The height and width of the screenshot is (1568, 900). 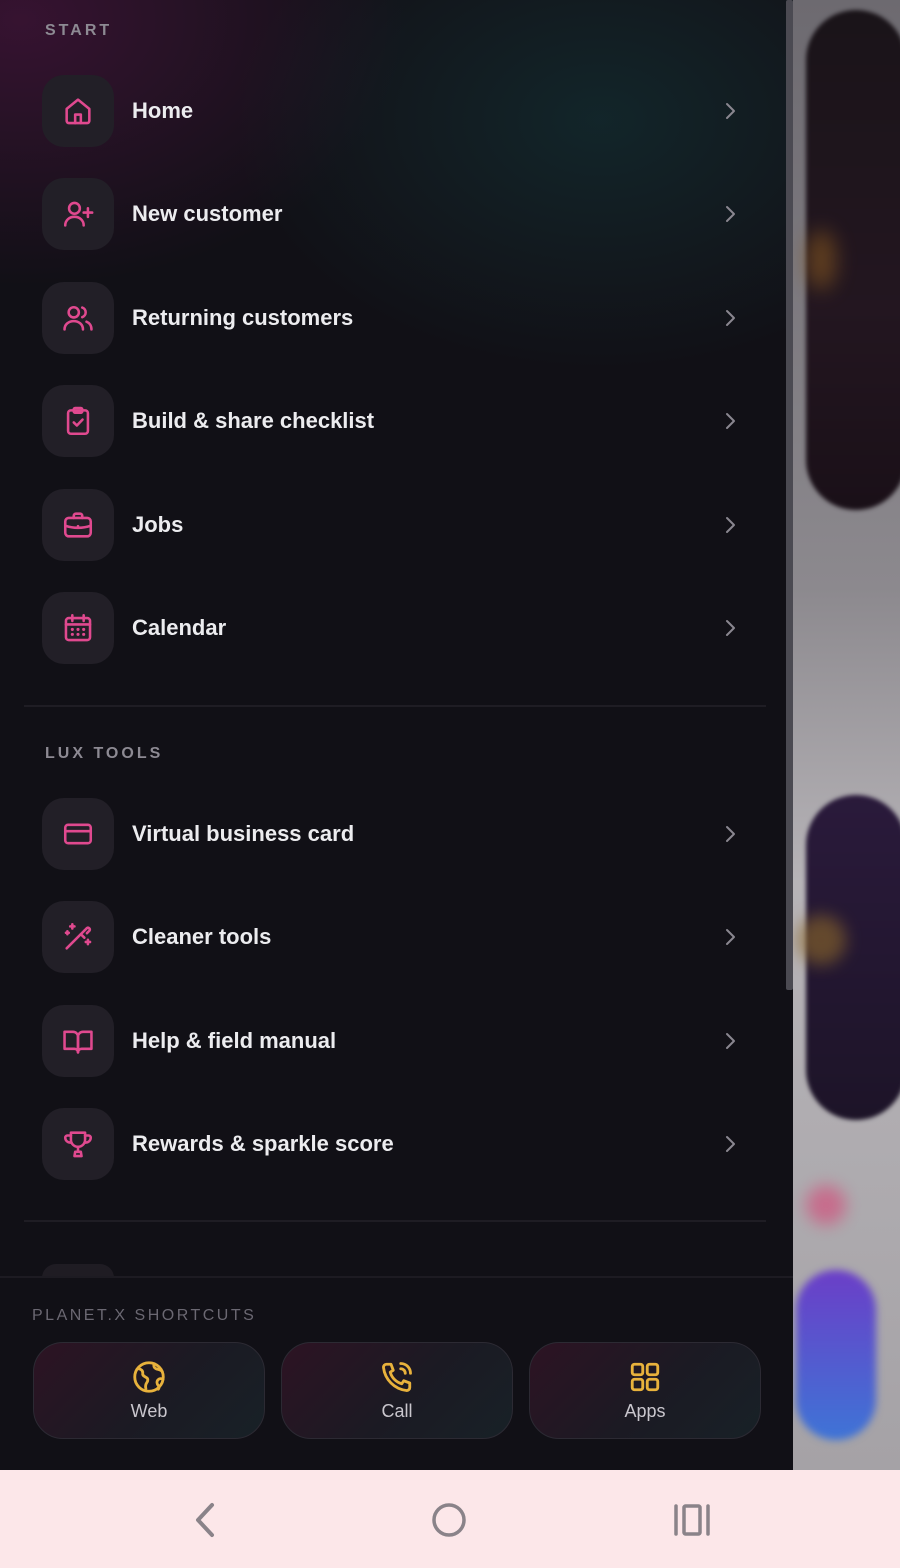 I want to click on menu-item-build-share-checklist: Build & share checklist, so click(x=401, y=421).